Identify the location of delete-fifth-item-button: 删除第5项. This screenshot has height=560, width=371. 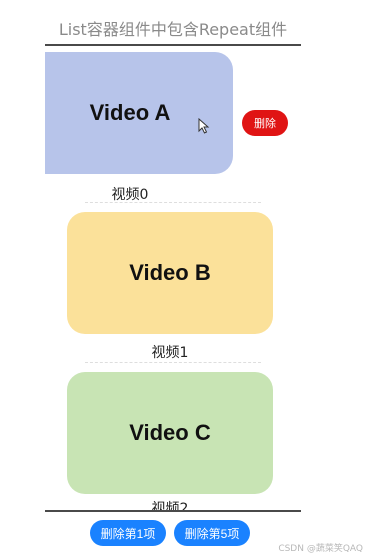
(212, 533).